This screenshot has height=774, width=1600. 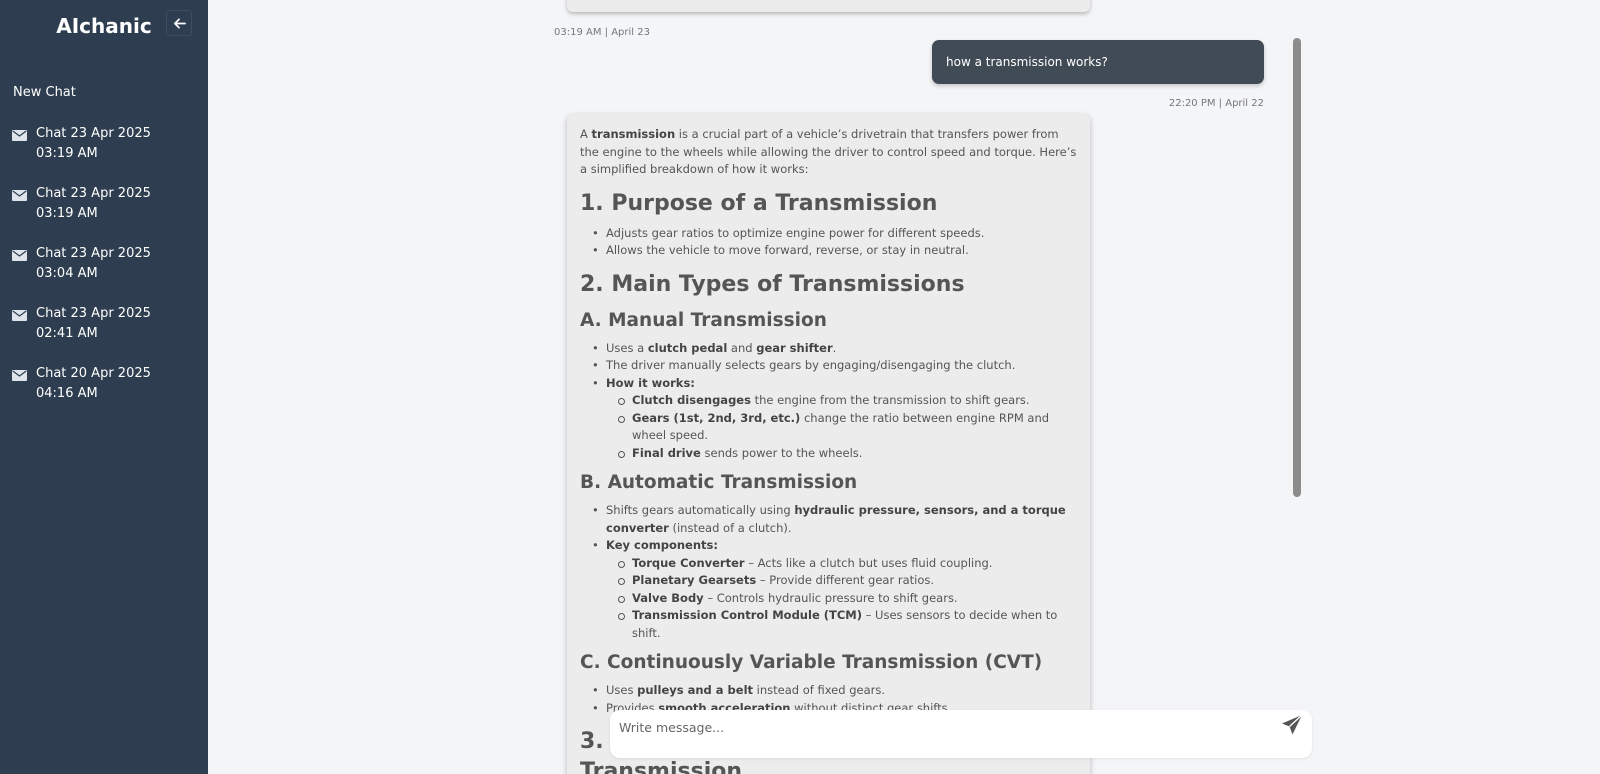 I want to click on text: (instead of a clutch)., so click(x=730, y=527).